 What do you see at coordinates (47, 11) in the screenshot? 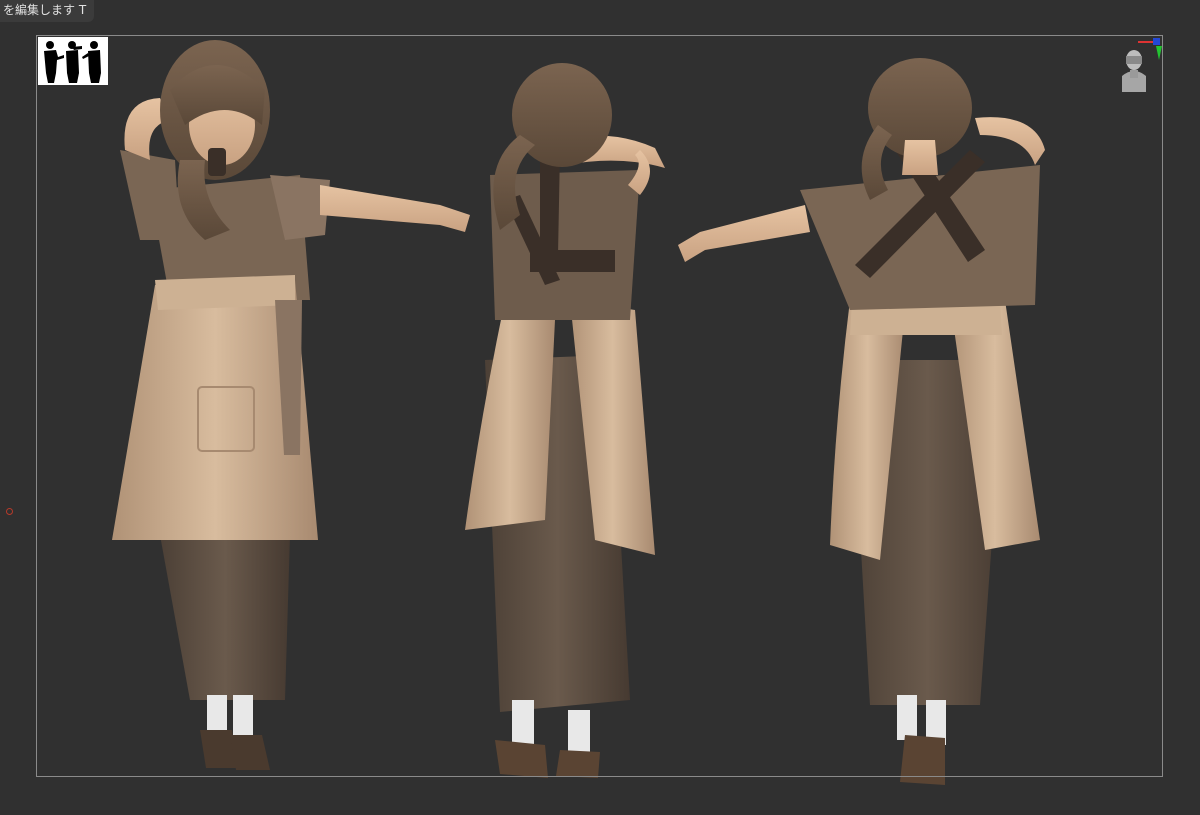
I see `tooltip: を編集します T` at bounding box center [47, 11].